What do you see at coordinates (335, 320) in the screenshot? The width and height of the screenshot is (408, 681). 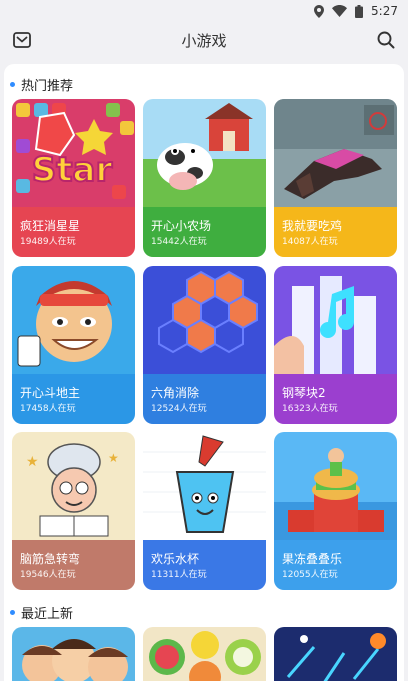 I see `game-art-piano` at bounding box center [335, 320].